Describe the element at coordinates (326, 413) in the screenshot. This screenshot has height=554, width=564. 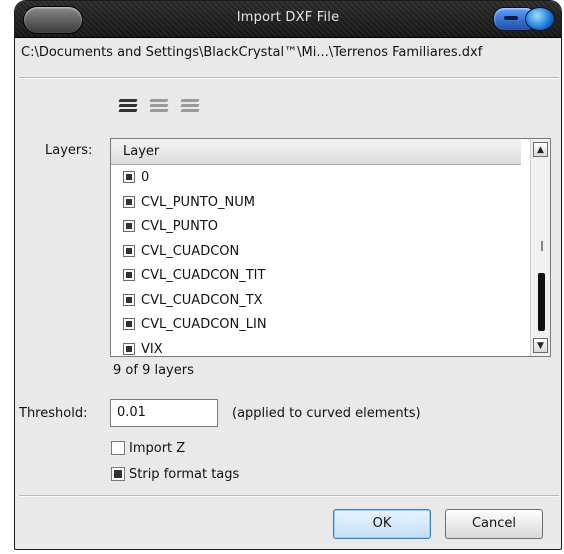
I see `threshold-hint: (applied to curved elements)` at that location.